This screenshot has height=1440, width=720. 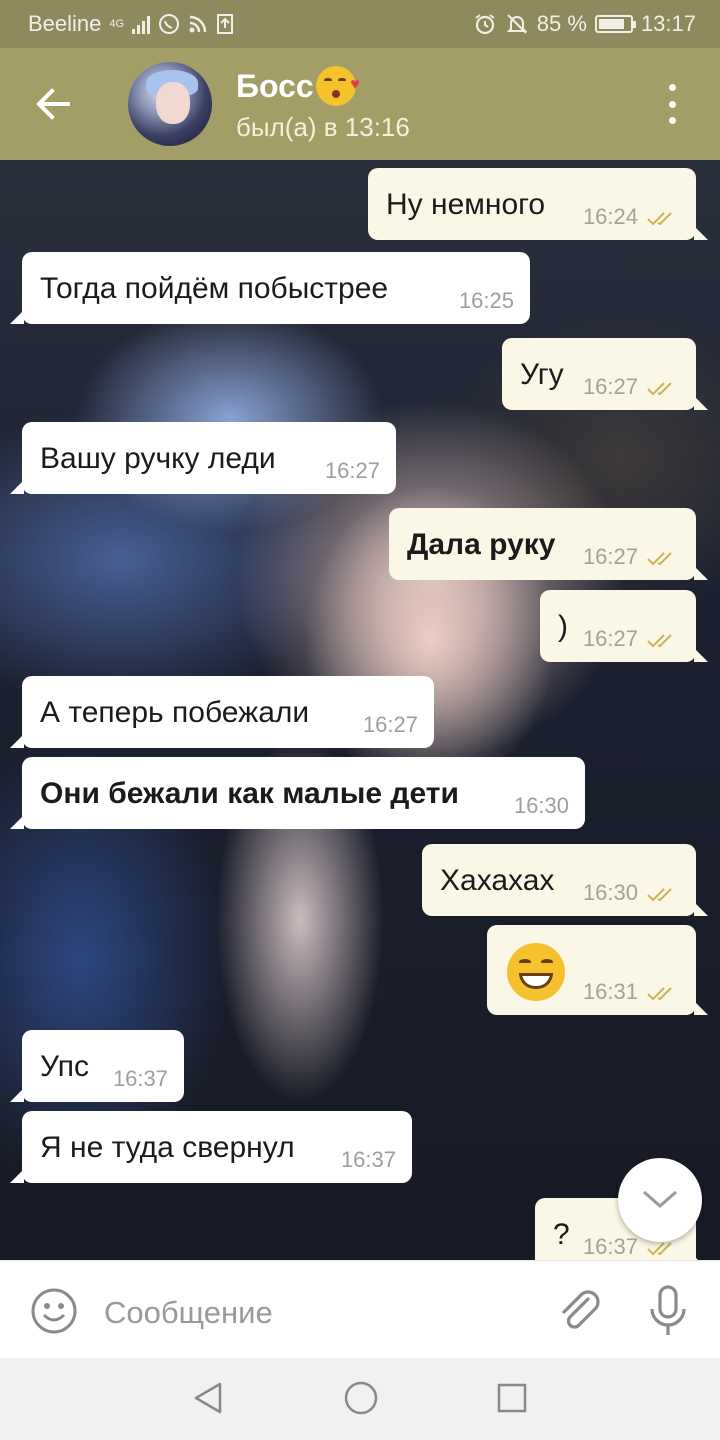 I want to click on message-text: Хахахах, so click(x=497, y=880).